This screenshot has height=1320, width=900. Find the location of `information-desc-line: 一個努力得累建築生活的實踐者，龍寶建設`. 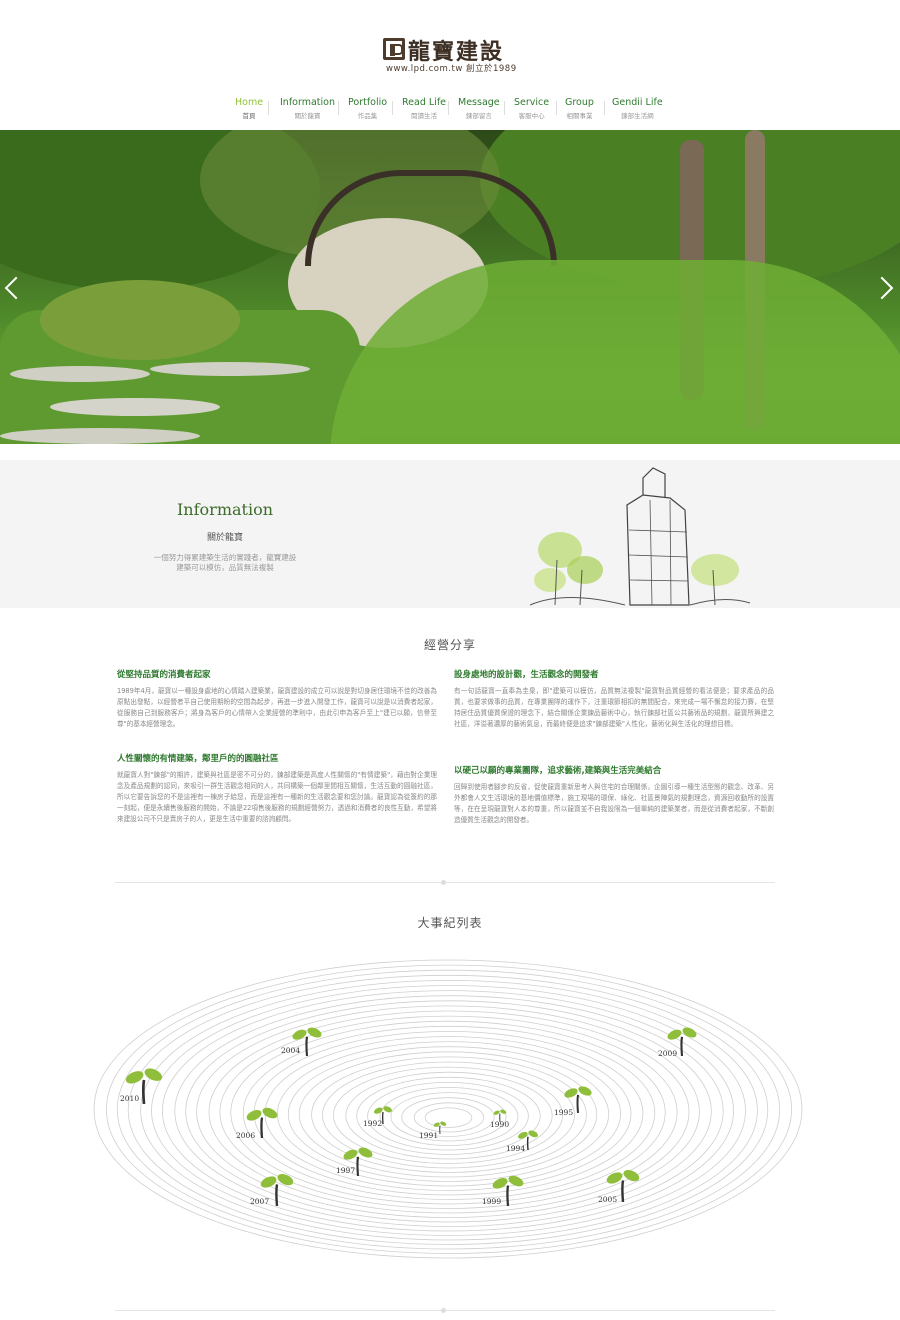

information-desc-line: 一個努力得累建築生活的實踐者，龍寶建設 is located at coordinates (225, 557).